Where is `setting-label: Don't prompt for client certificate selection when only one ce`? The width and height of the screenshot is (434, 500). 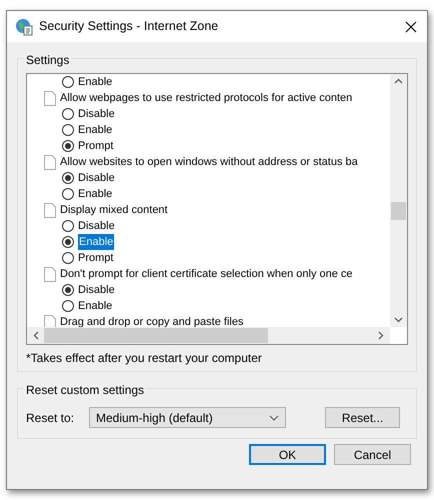 setting-label: Don't prompt for client certificate selection when only one ce is located at coordinates (206, 274).